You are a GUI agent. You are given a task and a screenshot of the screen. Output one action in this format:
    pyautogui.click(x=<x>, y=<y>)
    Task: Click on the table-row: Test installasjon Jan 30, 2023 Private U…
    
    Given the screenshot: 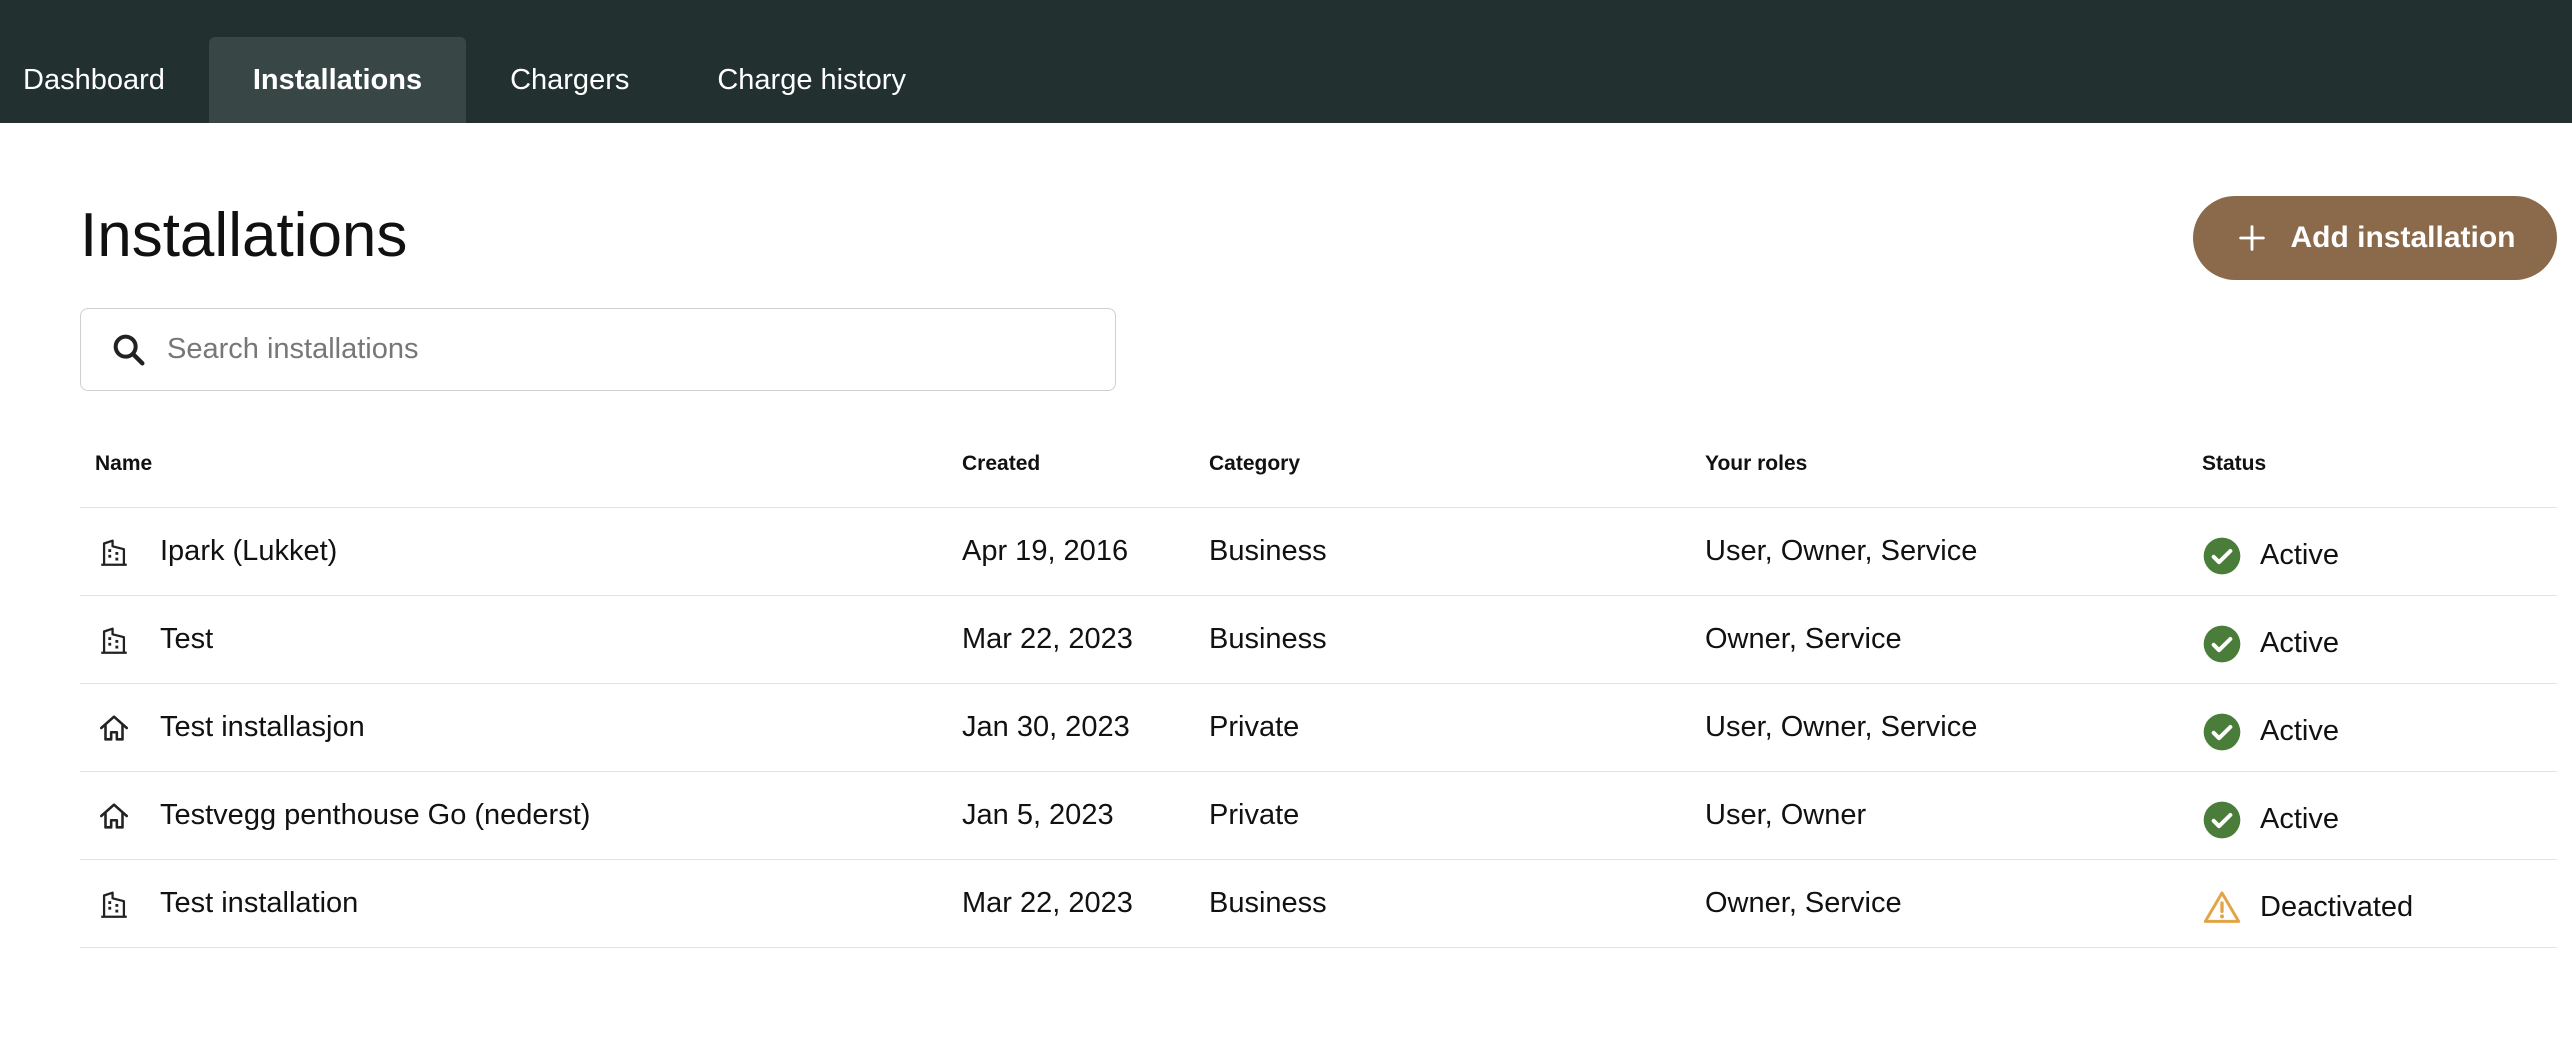 What is the action you would take?
    pyautogui.click(x=1318, y=728)
    